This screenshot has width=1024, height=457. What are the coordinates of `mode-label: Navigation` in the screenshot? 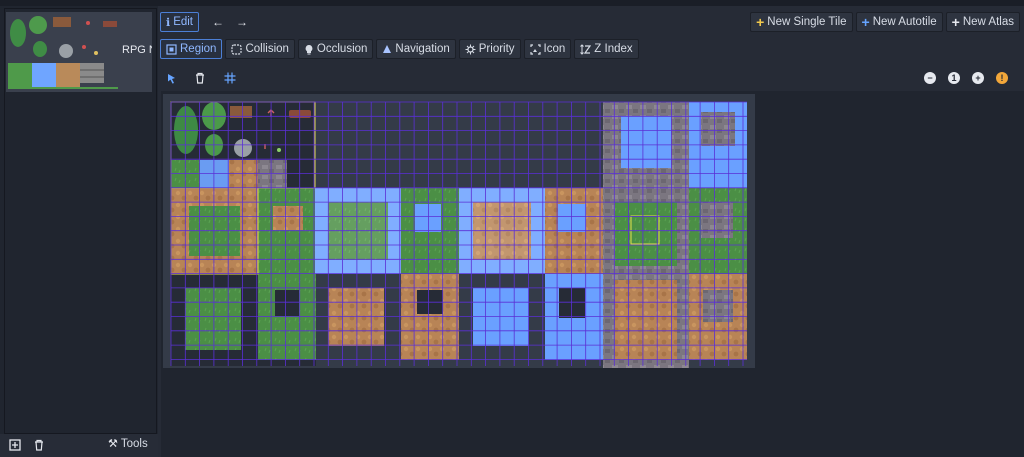 It's located at (422, 49).